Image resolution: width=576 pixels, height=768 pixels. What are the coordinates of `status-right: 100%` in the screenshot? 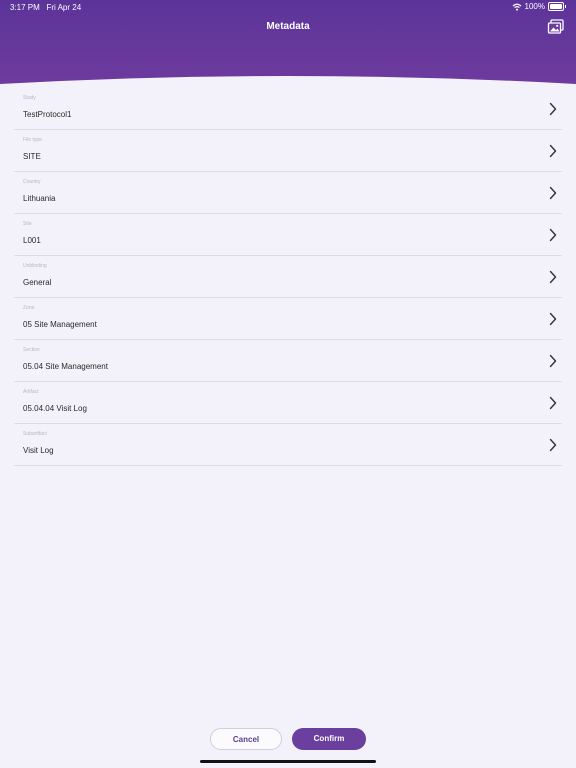 It's located at (539, 6).